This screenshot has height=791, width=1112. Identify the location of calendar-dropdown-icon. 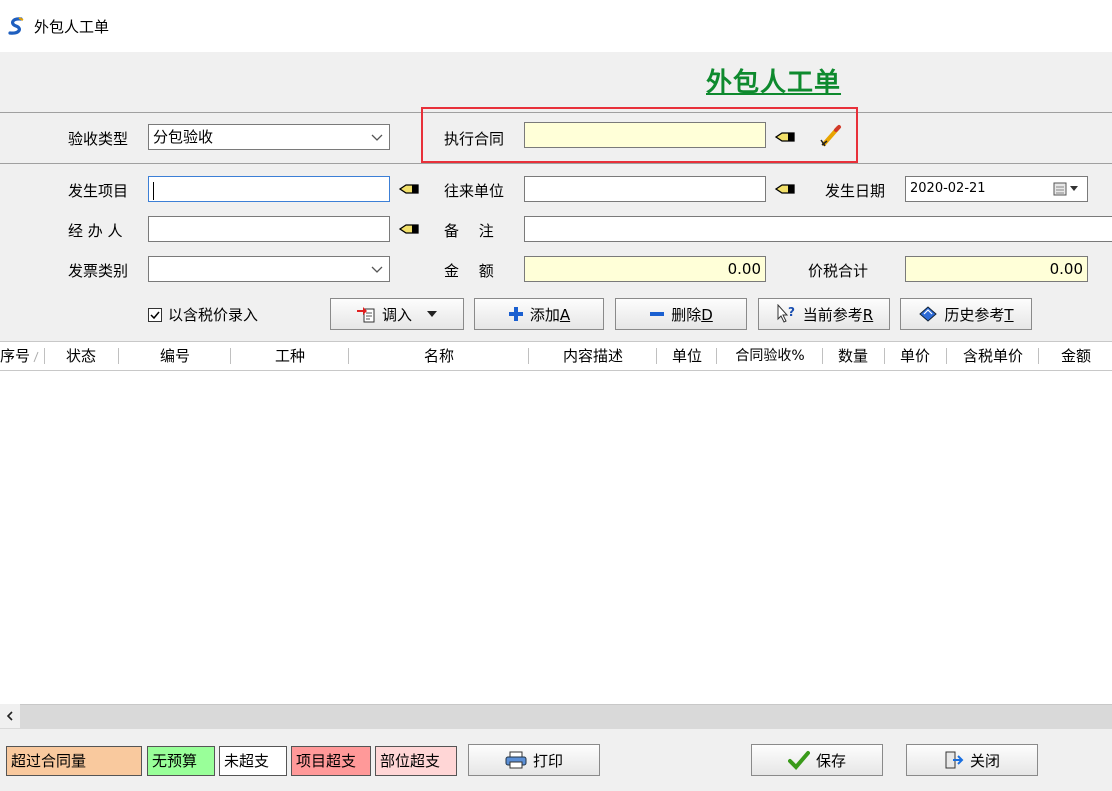
(1067, 189).